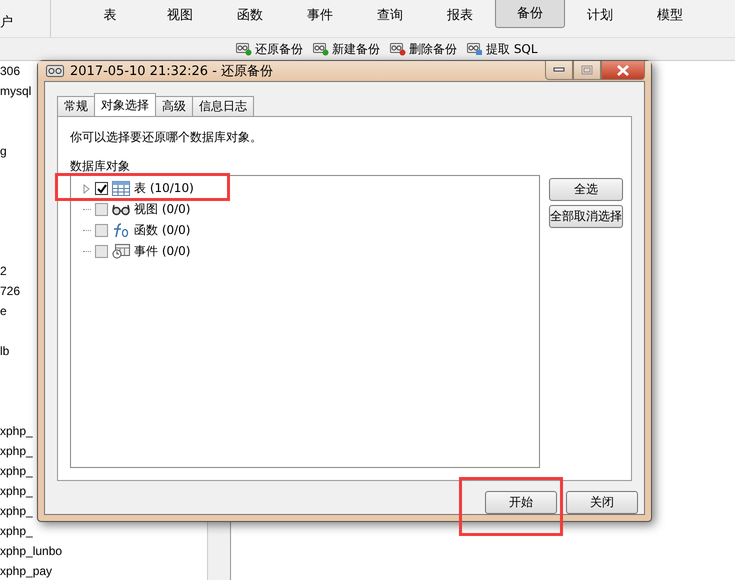  I want to click on tree-label: 数据库对象, so click(100, 166).